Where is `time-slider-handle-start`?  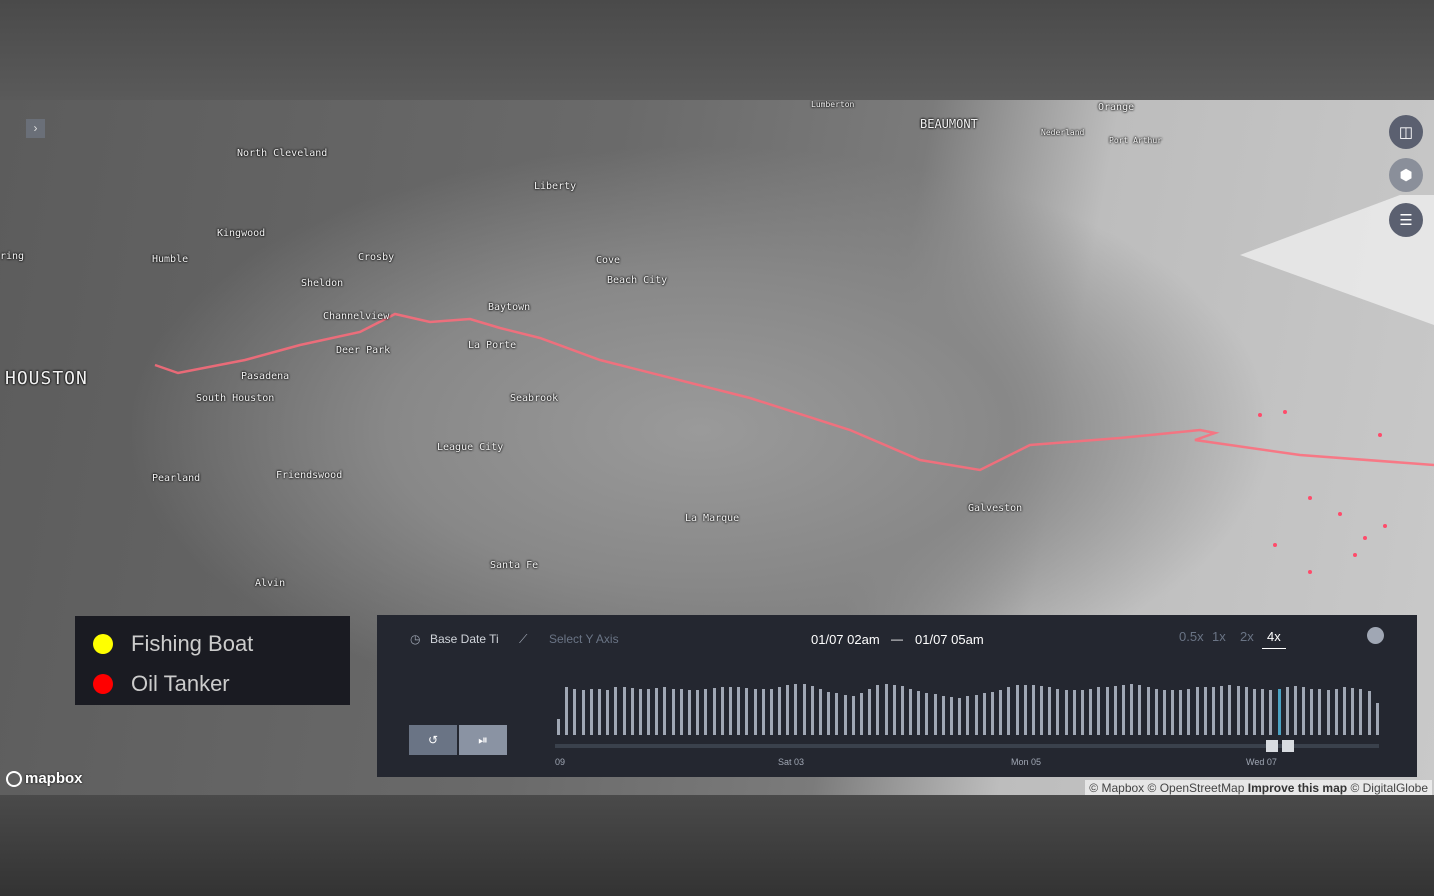
time-slider-handle-start is located at coordinates (1271, 746).